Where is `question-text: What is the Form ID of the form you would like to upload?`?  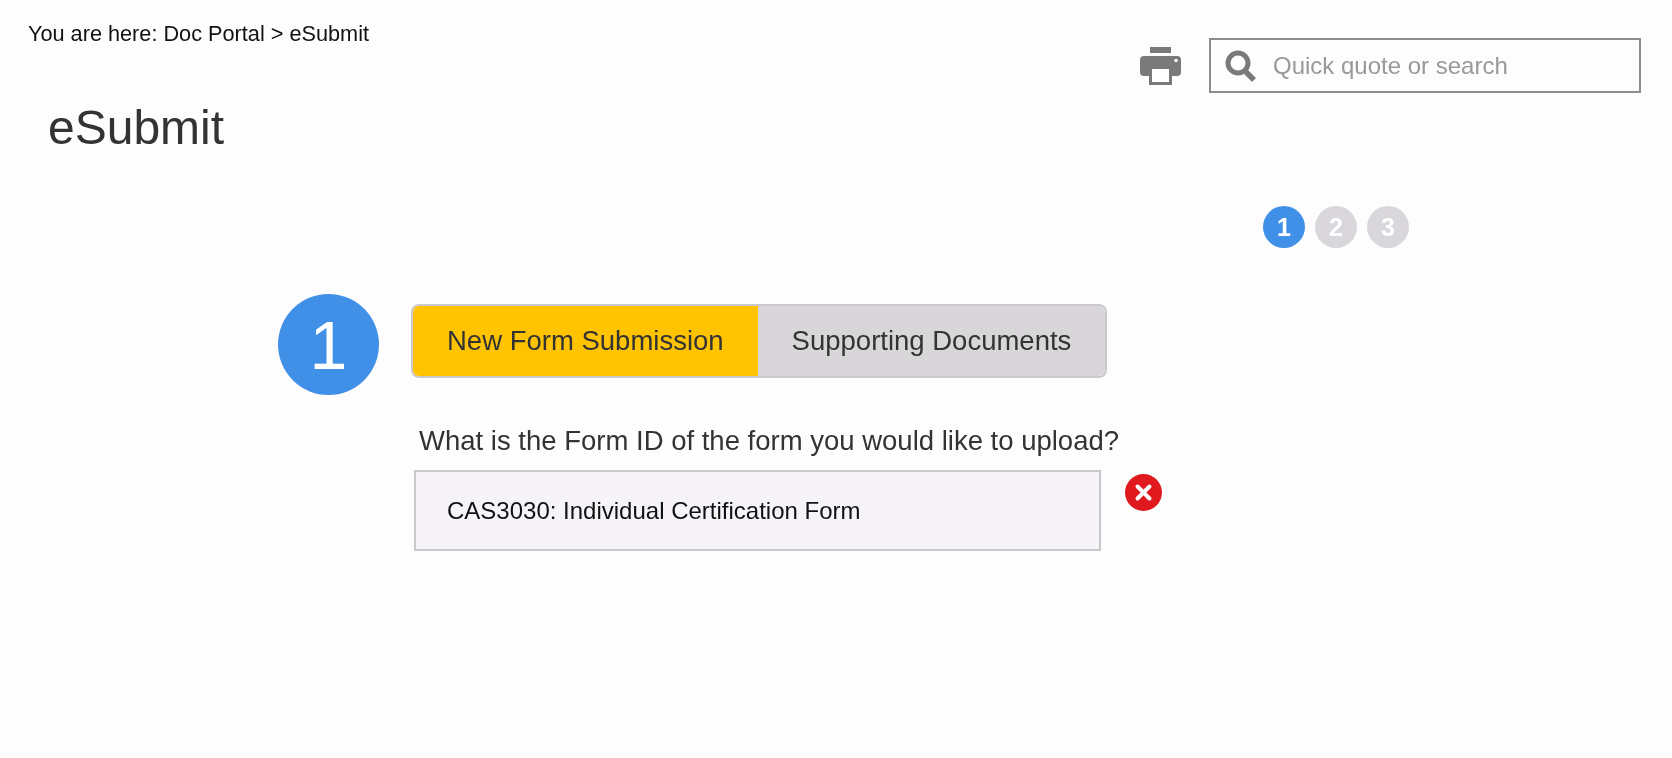
question-text: What is the Form ID of the form you would like to upload? is located at coordinates (769, 441).